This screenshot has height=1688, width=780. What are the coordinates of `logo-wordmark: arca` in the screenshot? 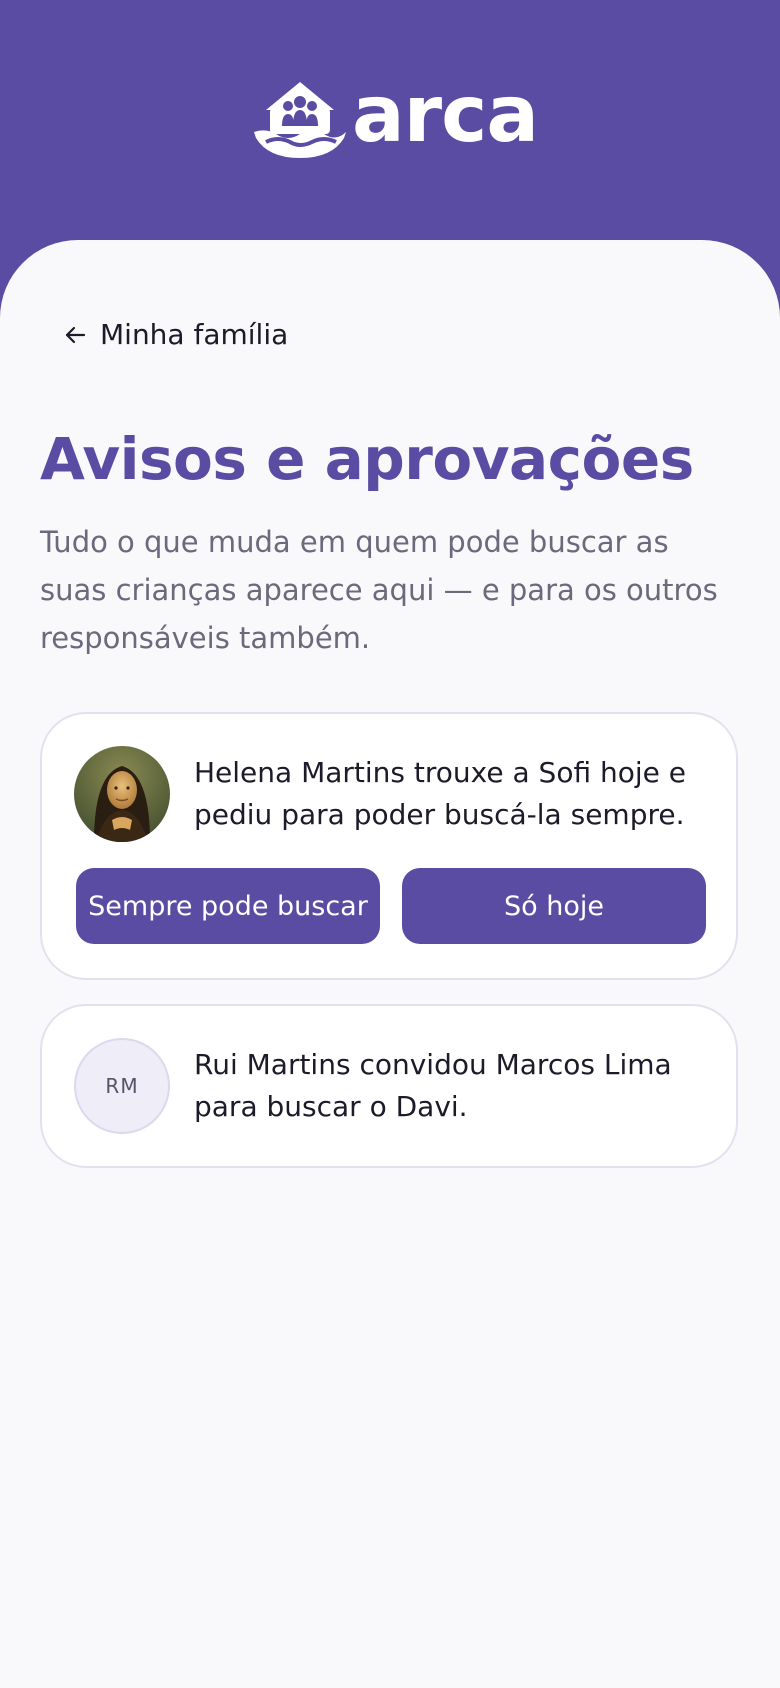 It's located at (445, 115).